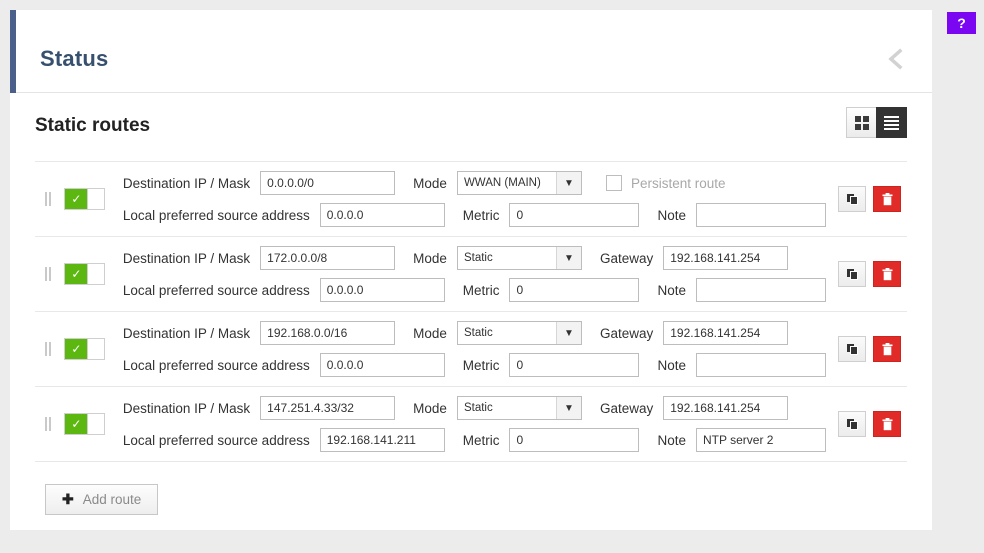 The width and height of the screenshot is (984, 553). I want to click on header-accent-bar, so click(13, 51).